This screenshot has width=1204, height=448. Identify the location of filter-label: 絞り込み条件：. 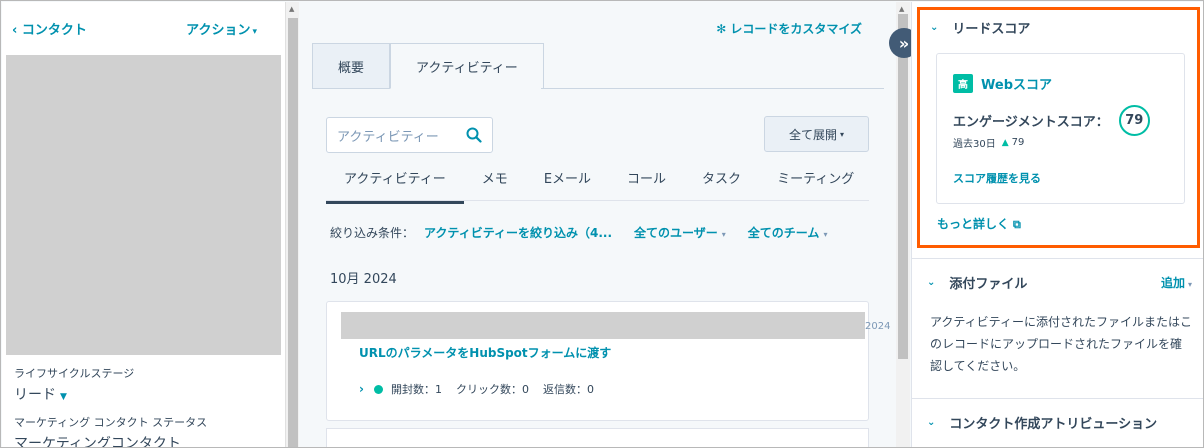
(372, 233).